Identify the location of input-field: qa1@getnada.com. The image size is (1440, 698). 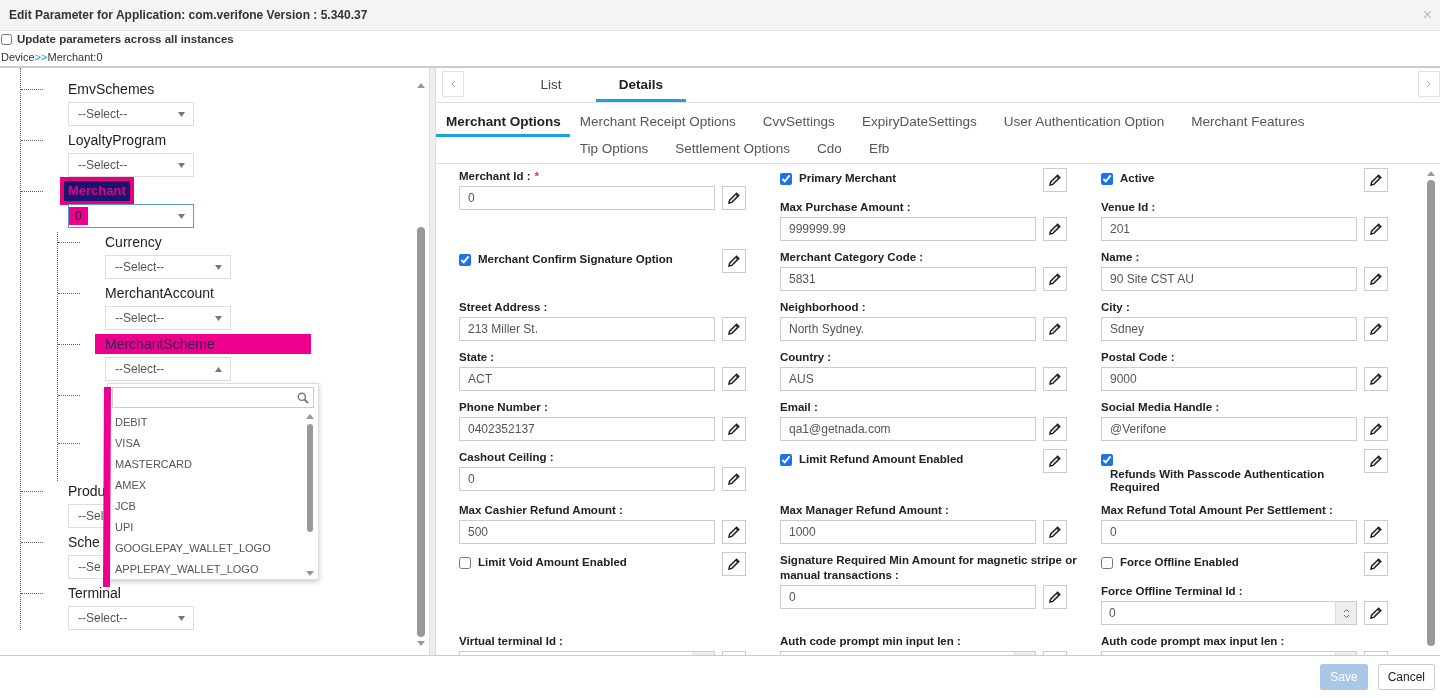
(908, 429).